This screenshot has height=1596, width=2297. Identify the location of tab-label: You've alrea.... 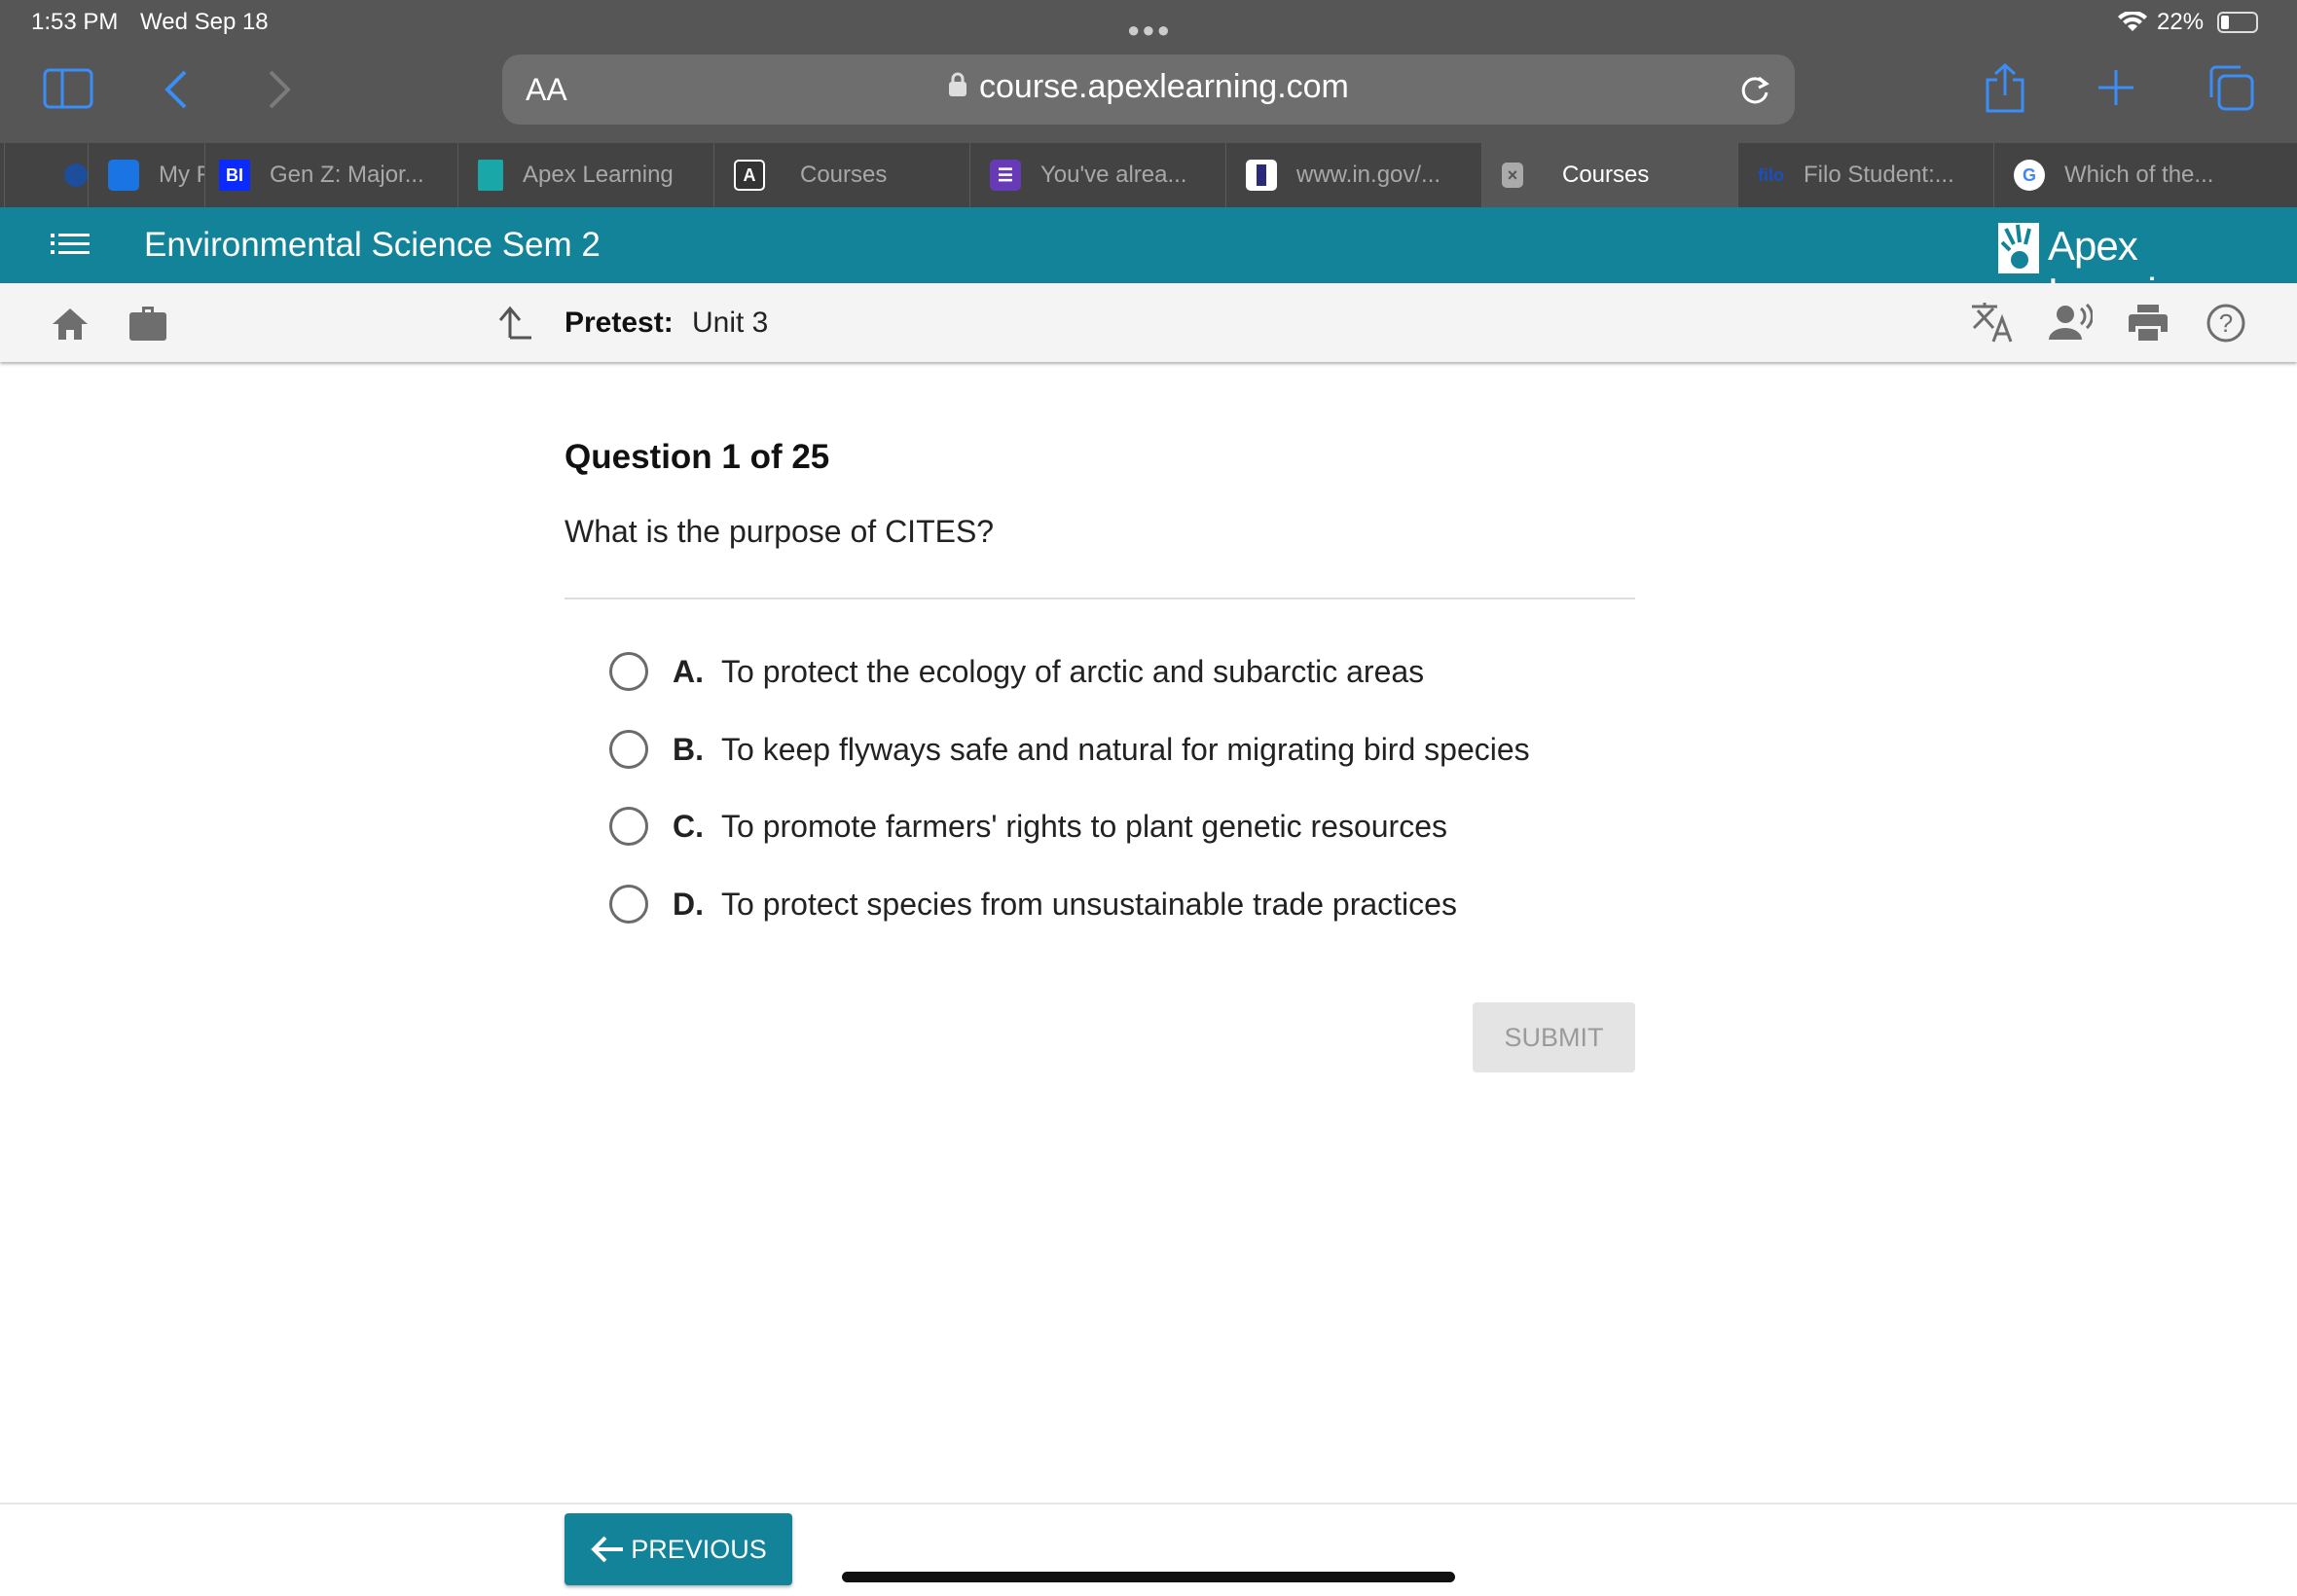
(1113, 175).